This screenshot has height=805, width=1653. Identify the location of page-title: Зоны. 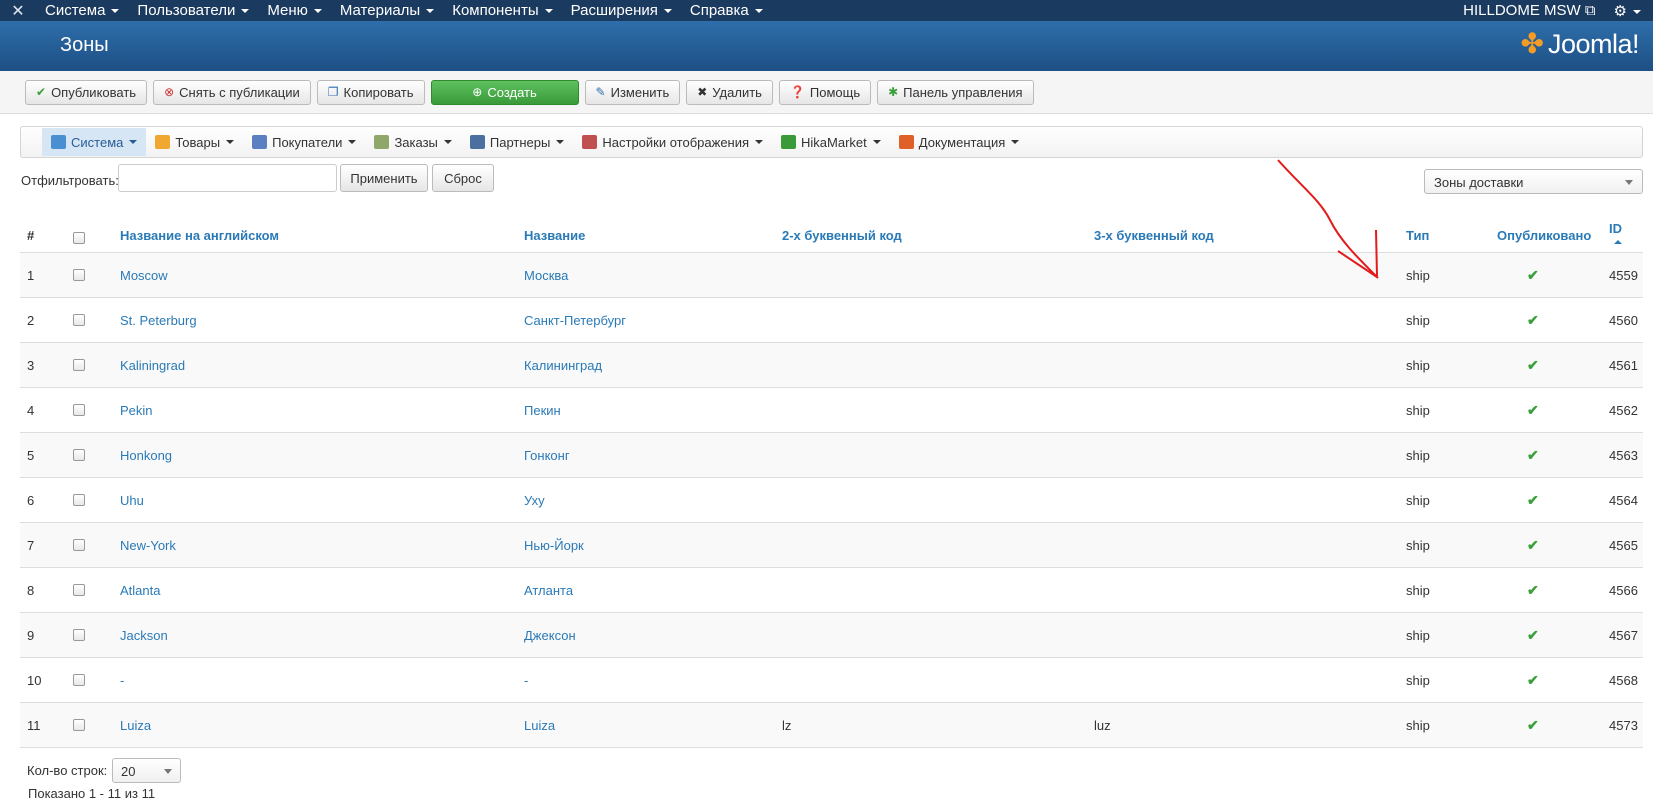
(84, 45).